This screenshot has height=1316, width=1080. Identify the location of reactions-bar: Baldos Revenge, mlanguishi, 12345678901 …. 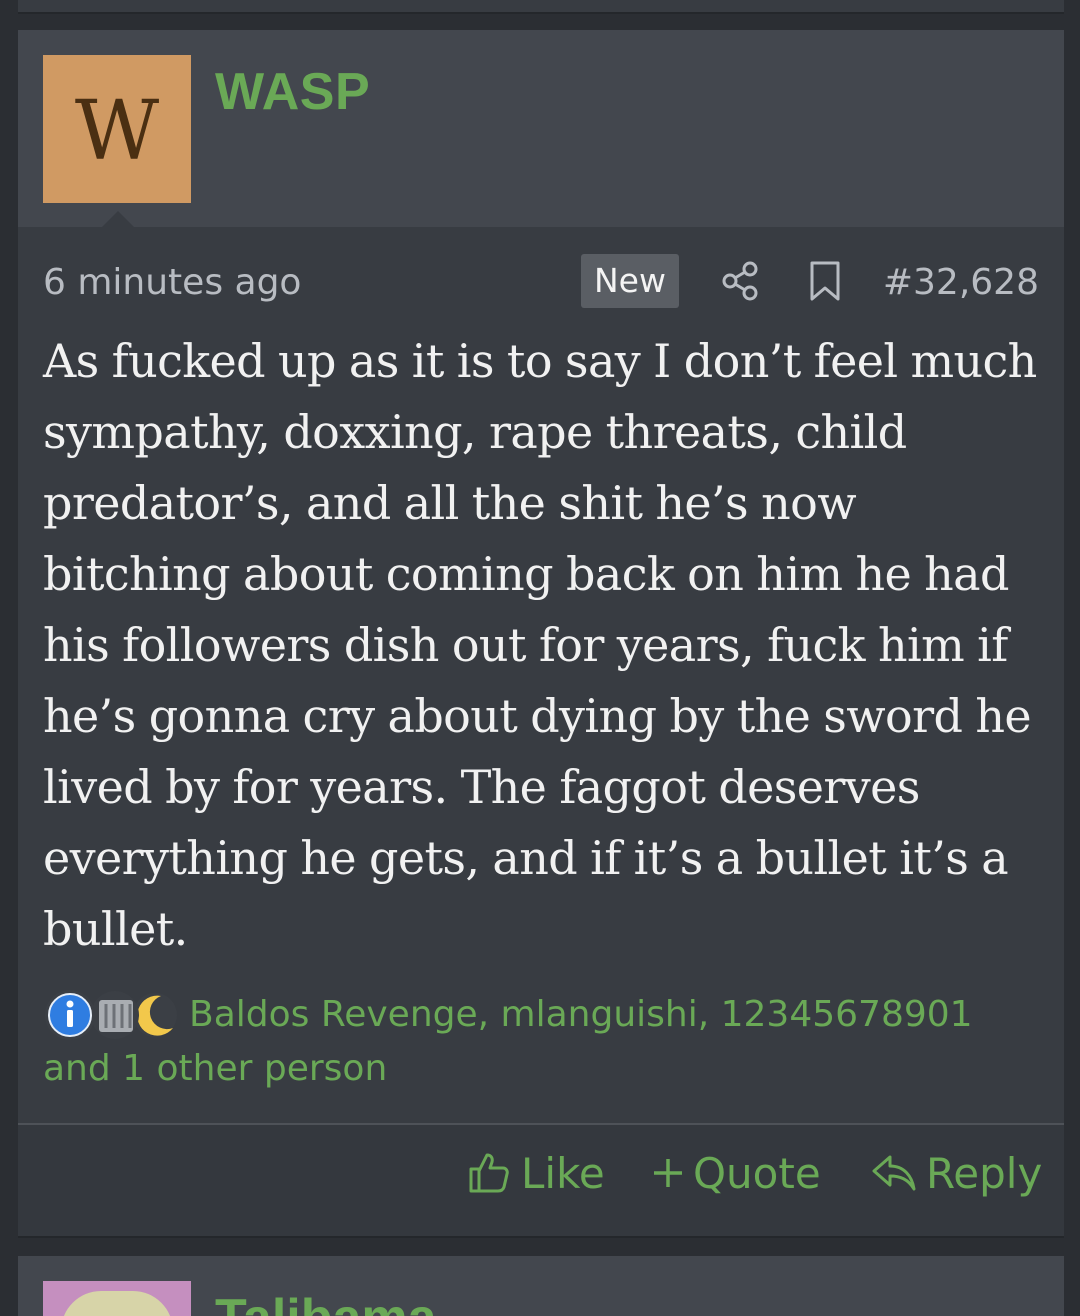
(538, 1042).